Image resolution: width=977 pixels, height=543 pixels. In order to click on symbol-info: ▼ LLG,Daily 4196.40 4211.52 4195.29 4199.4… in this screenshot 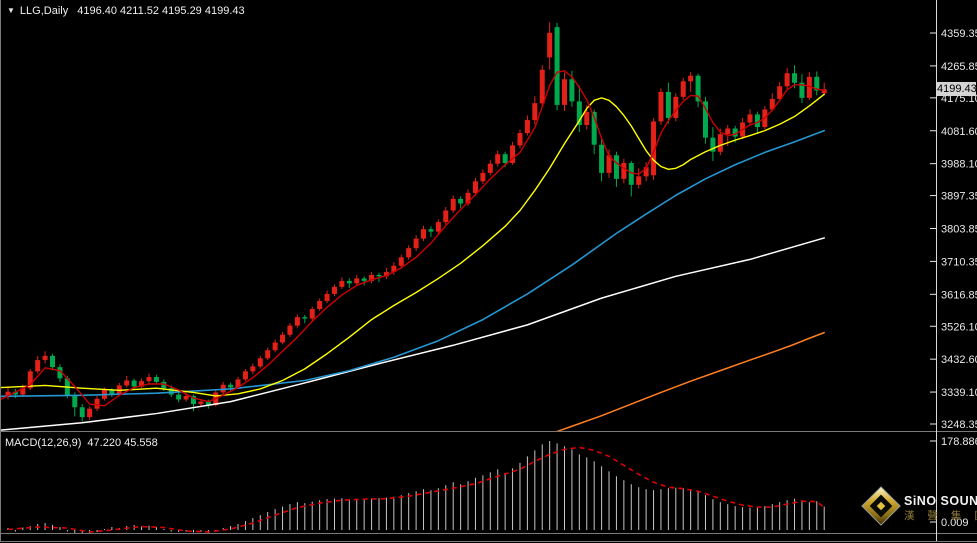, I will do `click(126, 11)`.